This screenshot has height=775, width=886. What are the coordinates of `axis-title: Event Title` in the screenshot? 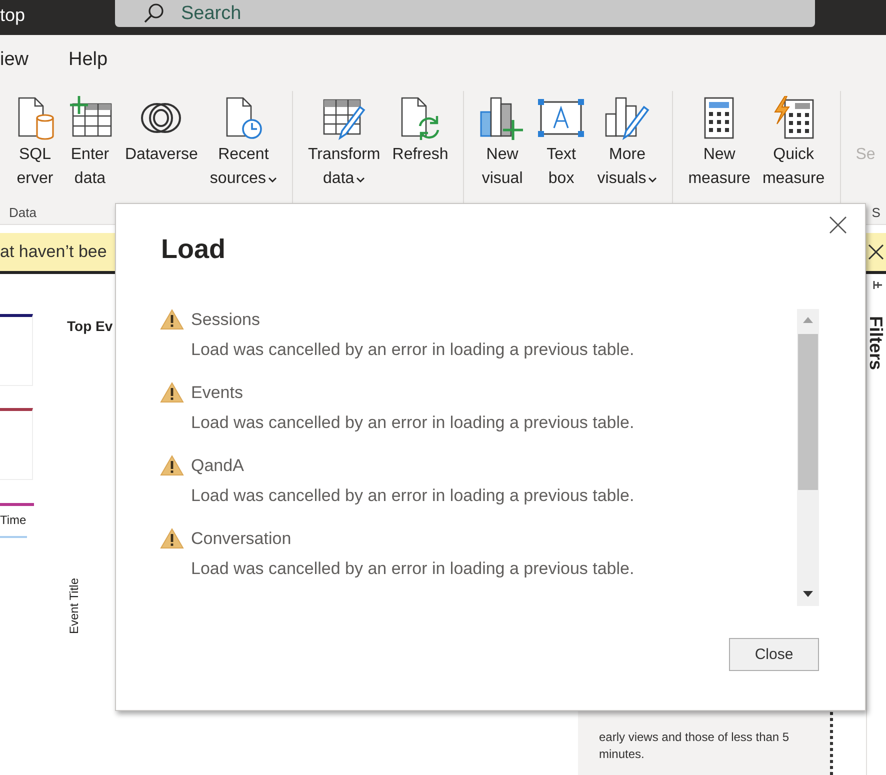 It's located at (74, 606).